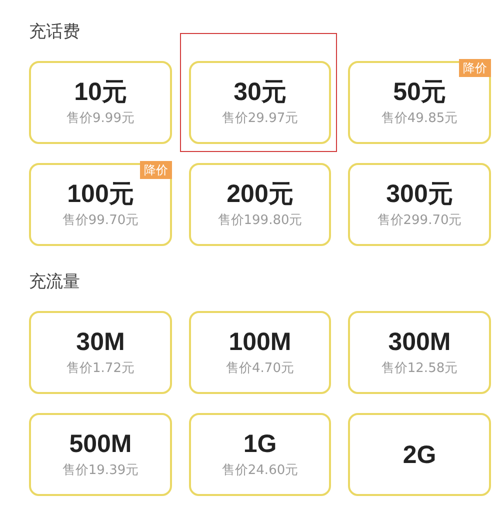  What do you see at coordinates (260, 369) in the screenshot?
I see `price-text: 售价4.70元` at bounding box center [260, 369].